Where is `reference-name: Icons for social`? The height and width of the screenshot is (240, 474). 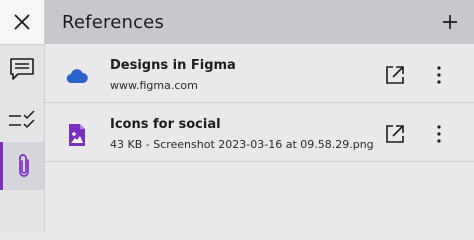
reference-name: Icons for social is located at coordinates (165, 124).